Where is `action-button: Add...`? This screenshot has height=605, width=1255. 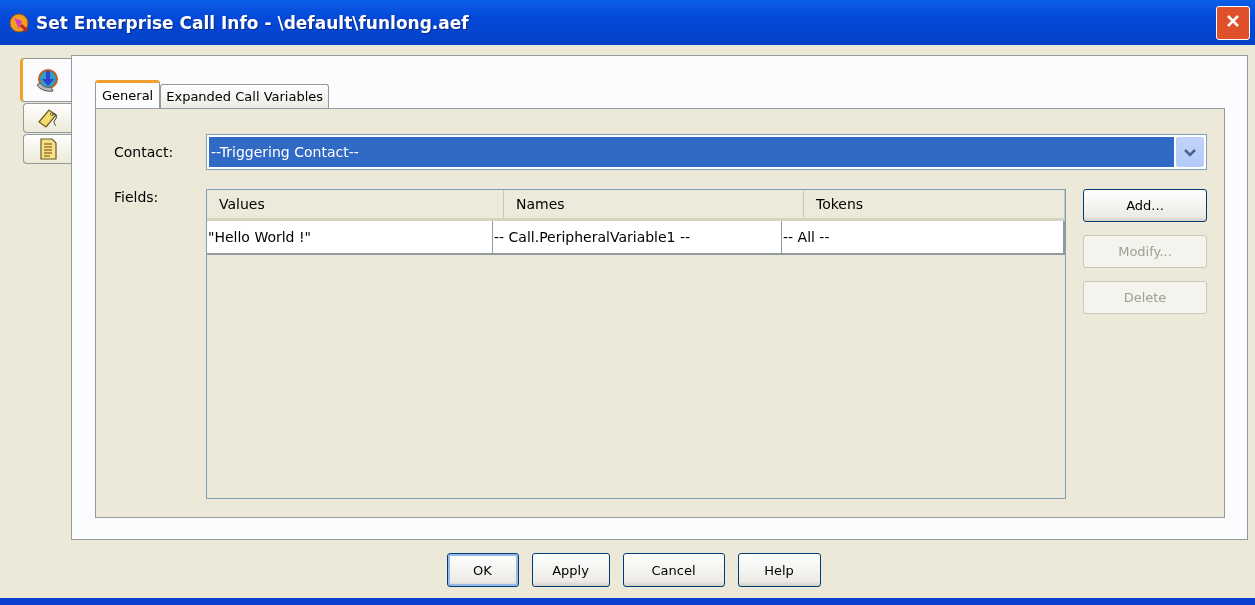 action-button: Add... is located at coordinates (1145, 205).